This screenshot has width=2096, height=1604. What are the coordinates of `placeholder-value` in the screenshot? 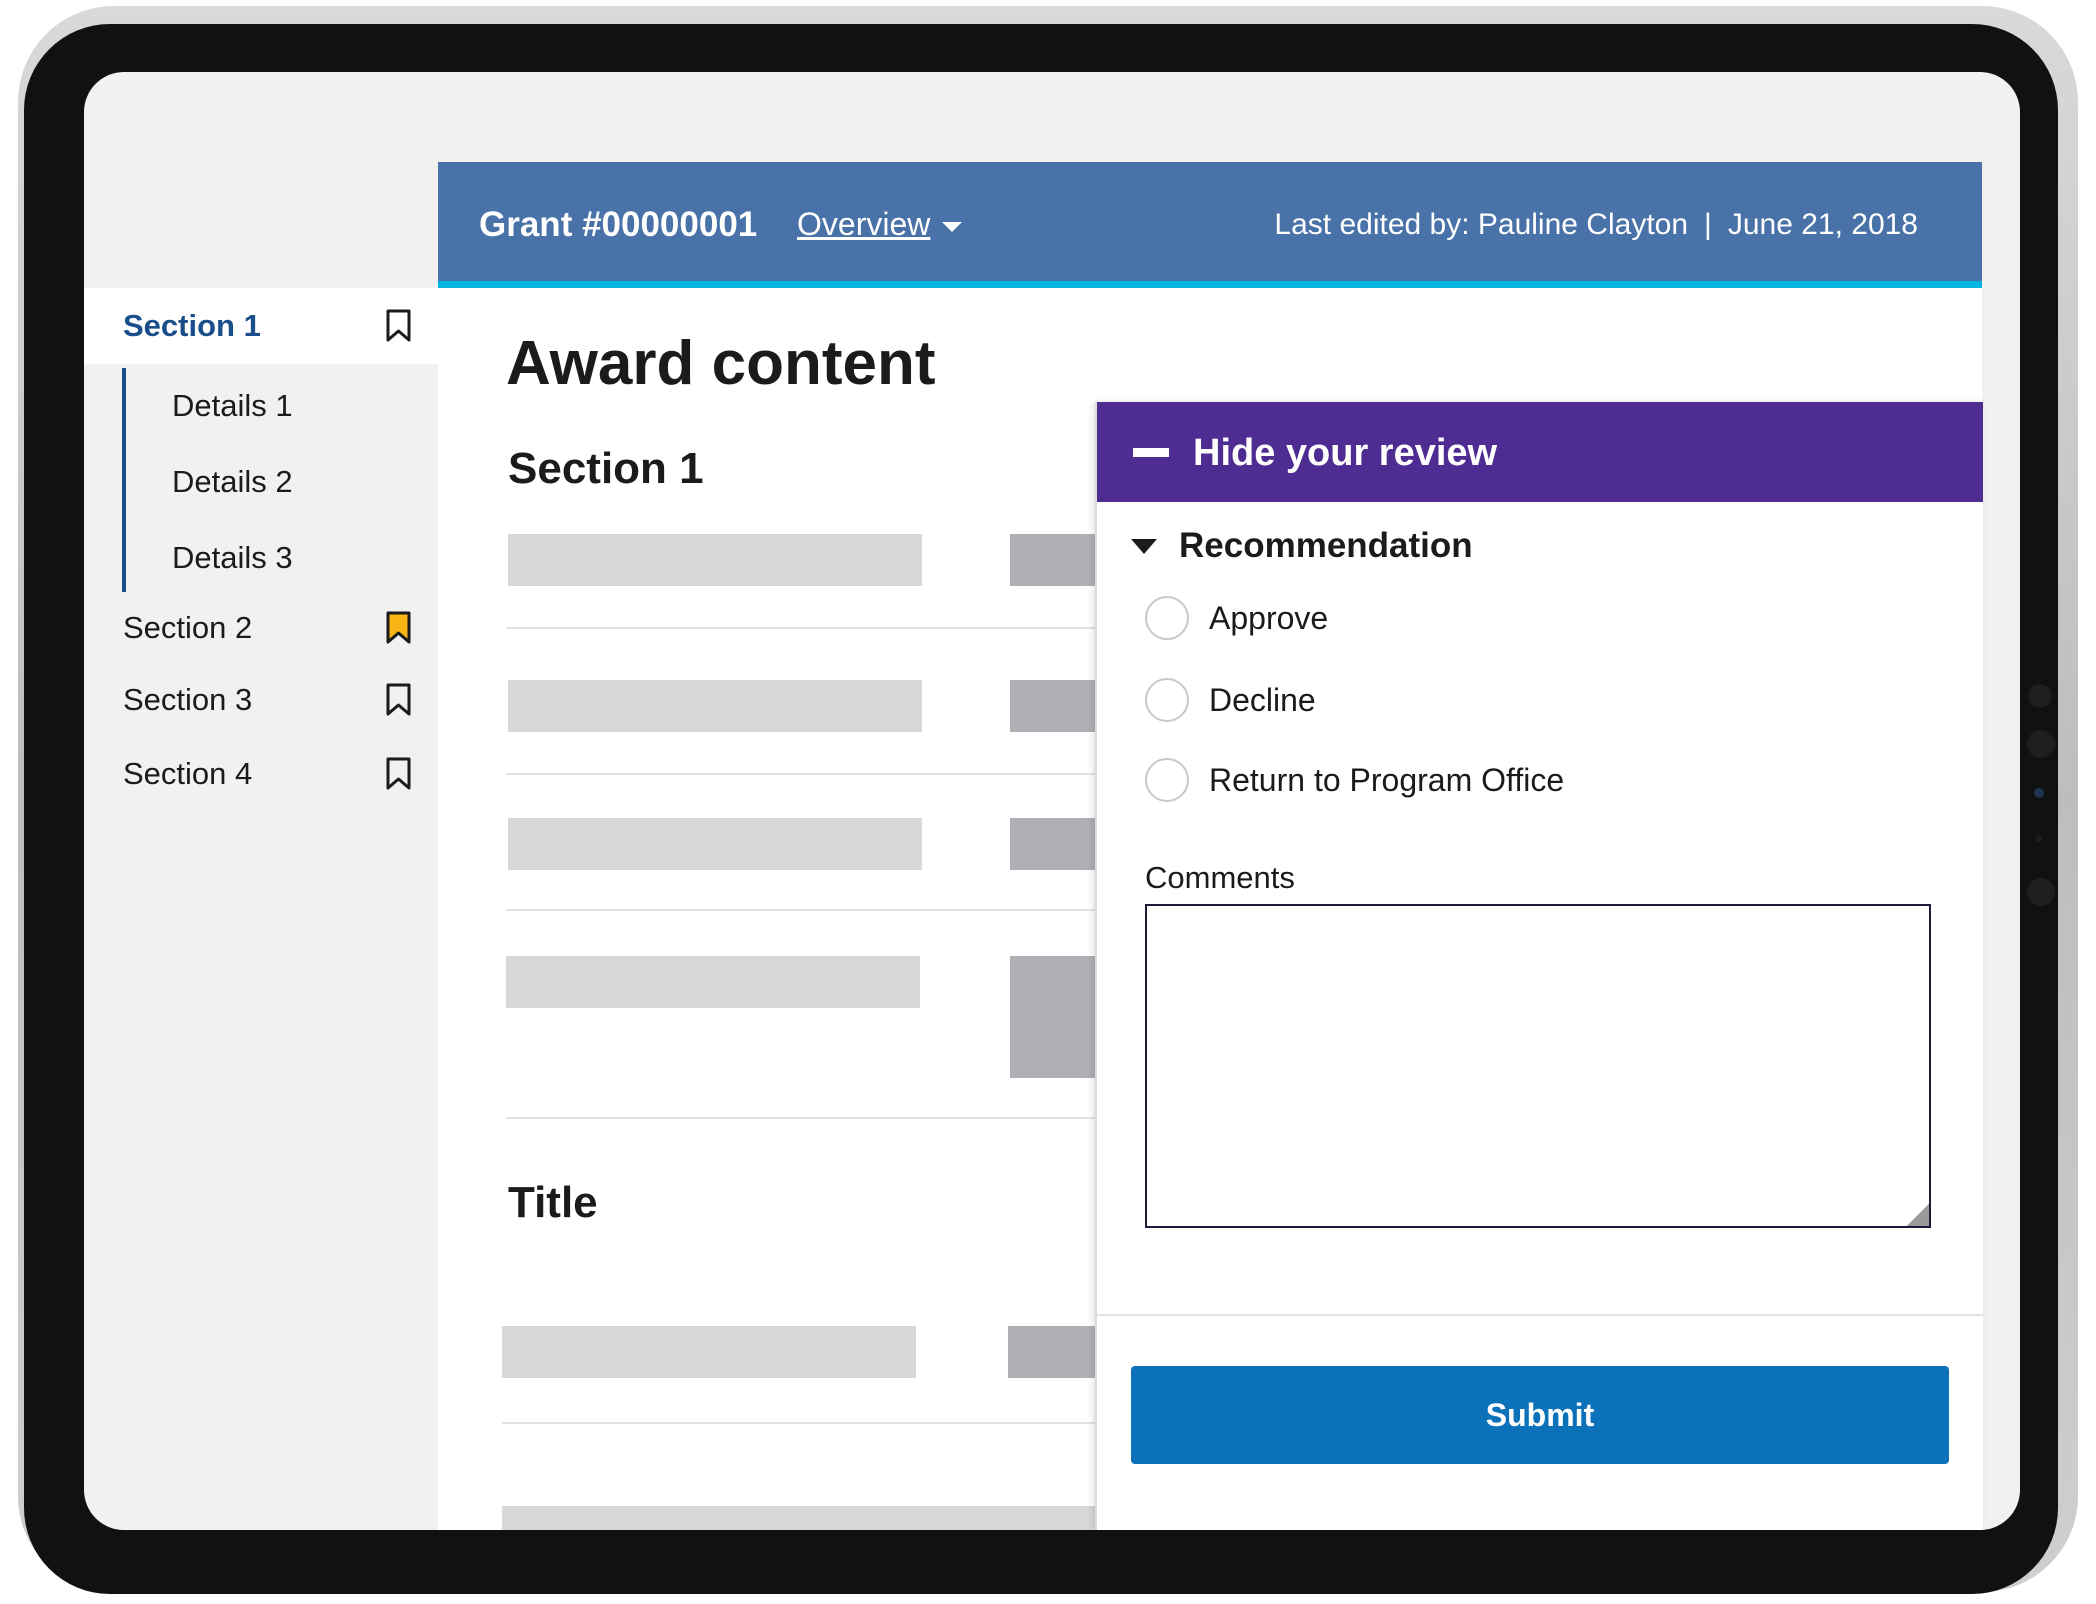 It's located at (1058, 1352).